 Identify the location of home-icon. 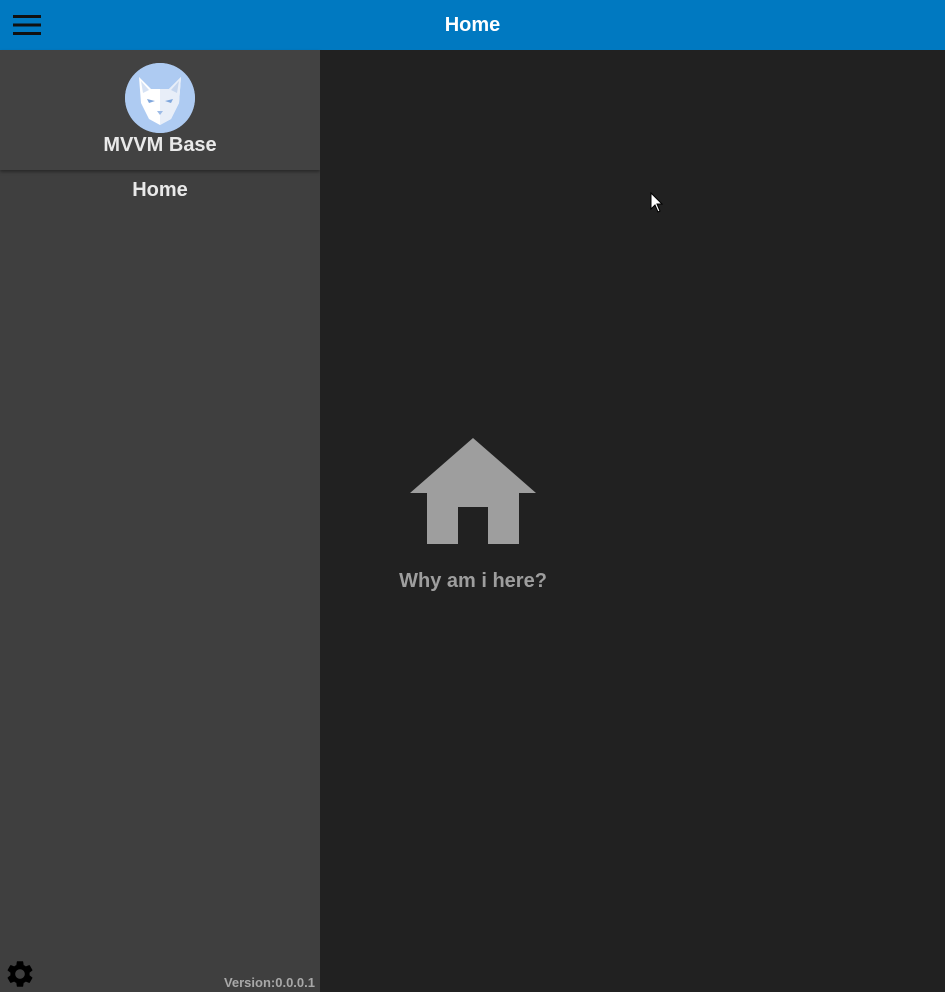
(473, 491).